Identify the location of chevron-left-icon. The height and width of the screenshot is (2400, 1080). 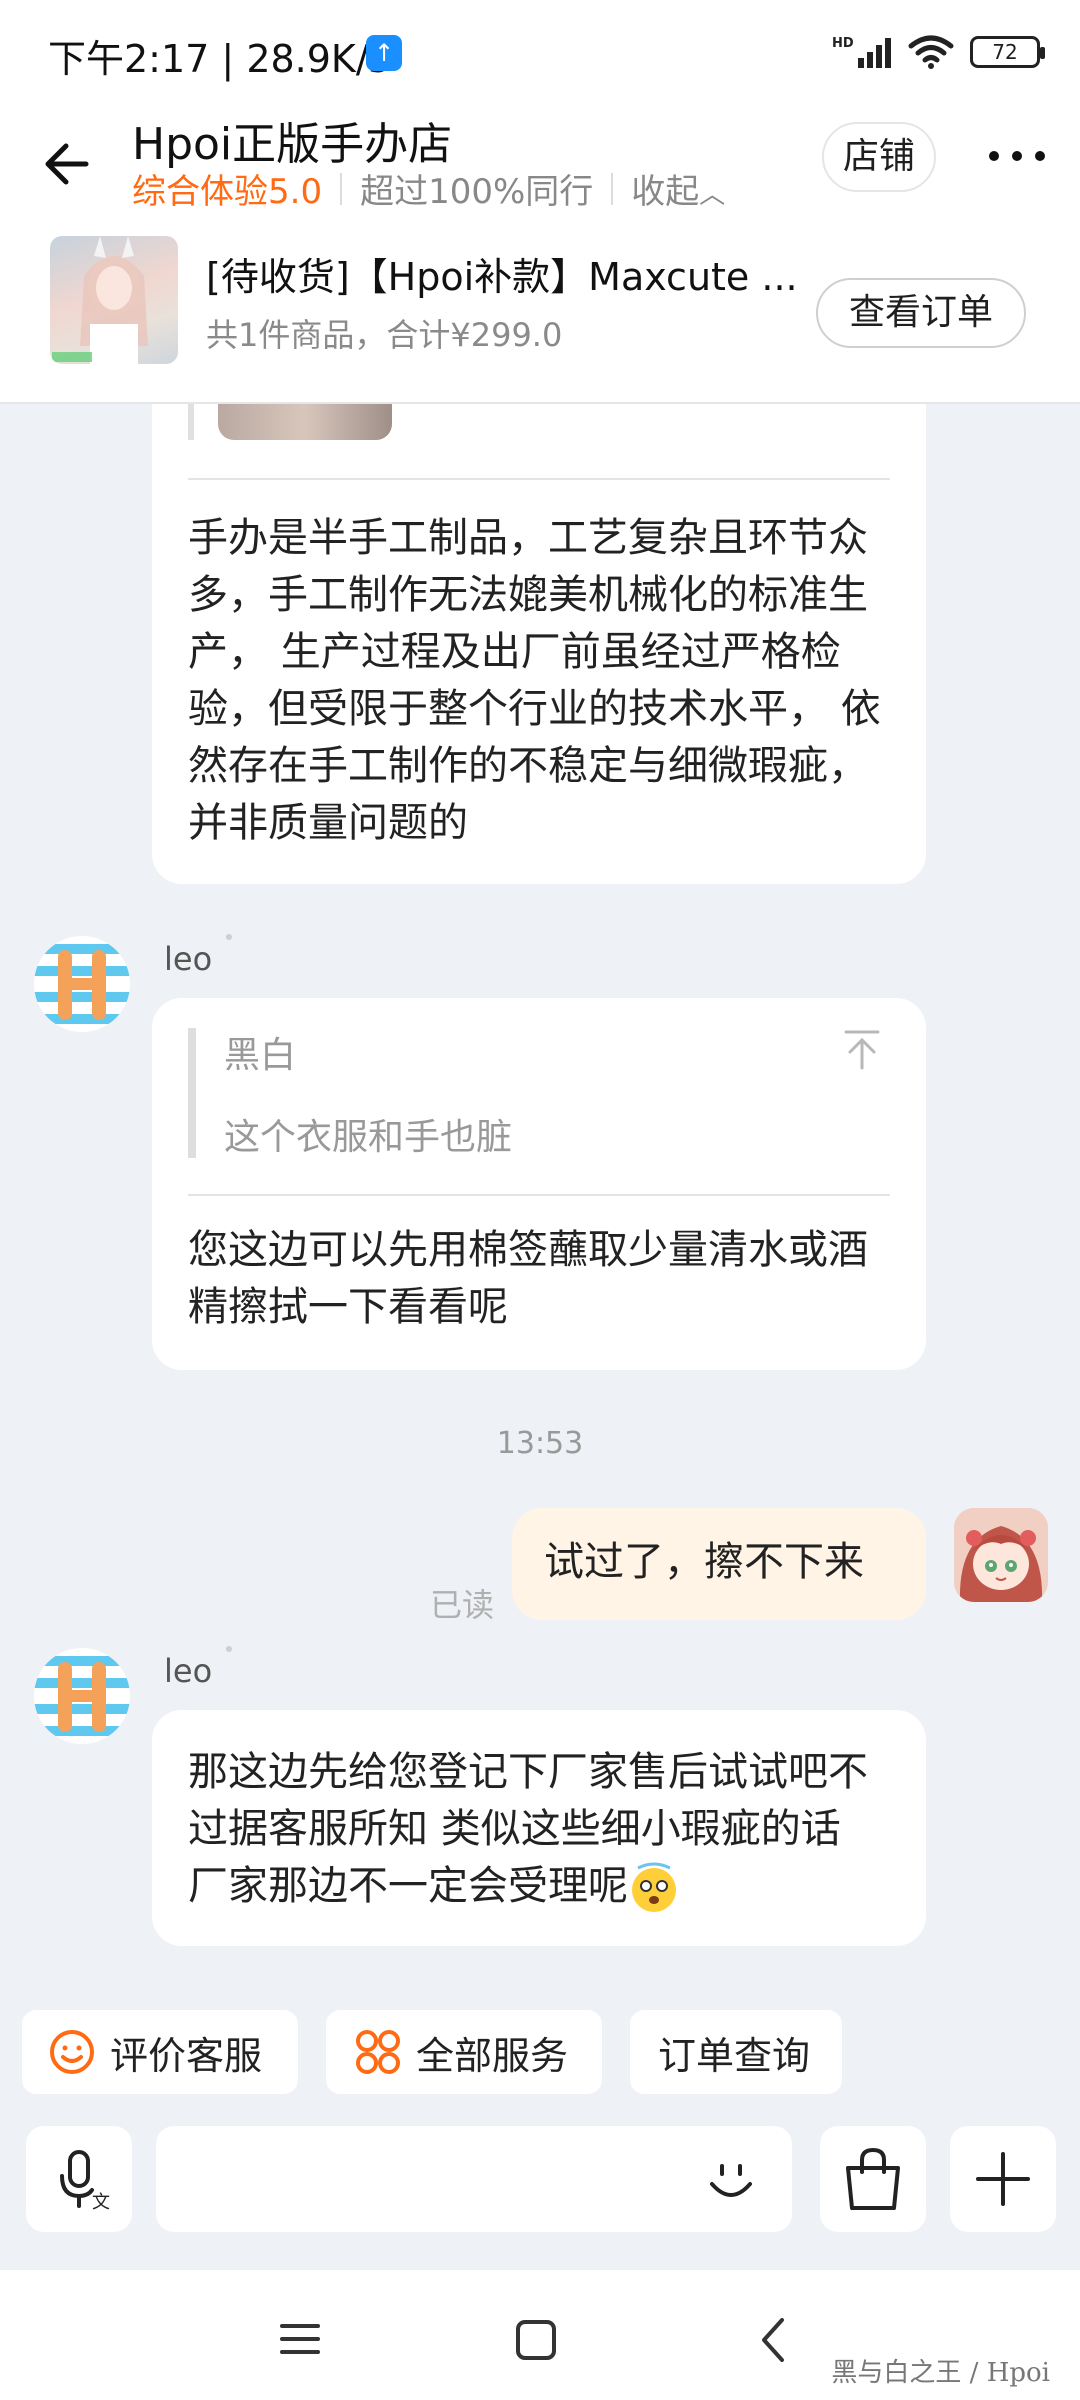
(773, 2340).